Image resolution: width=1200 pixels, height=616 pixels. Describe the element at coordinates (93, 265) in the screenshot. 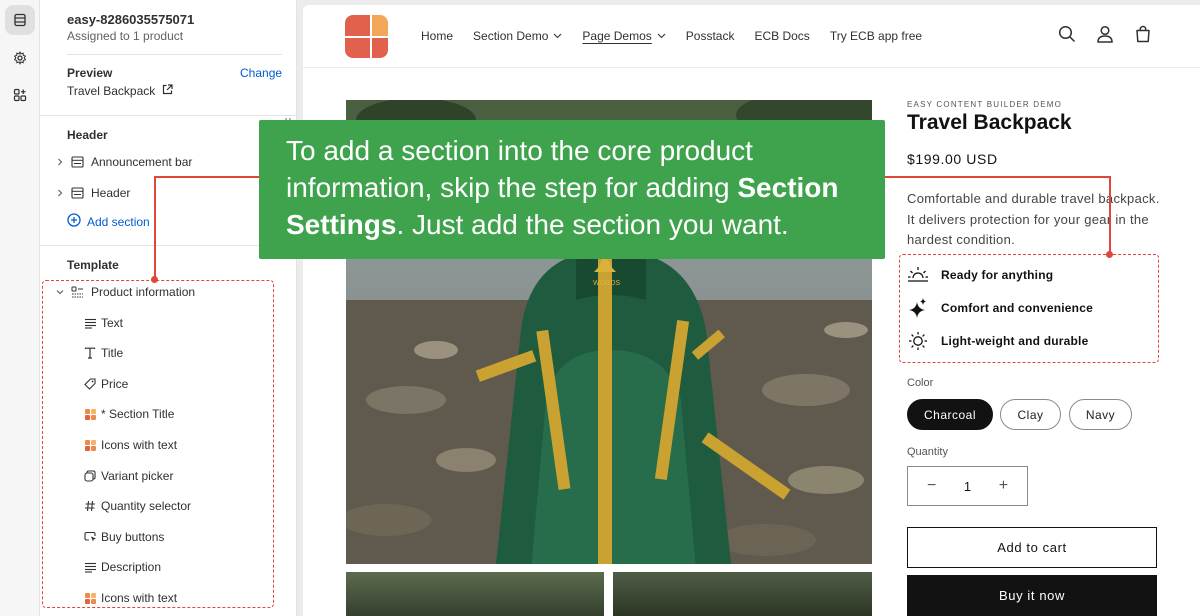

I see `template-group-label: Template` at that location.